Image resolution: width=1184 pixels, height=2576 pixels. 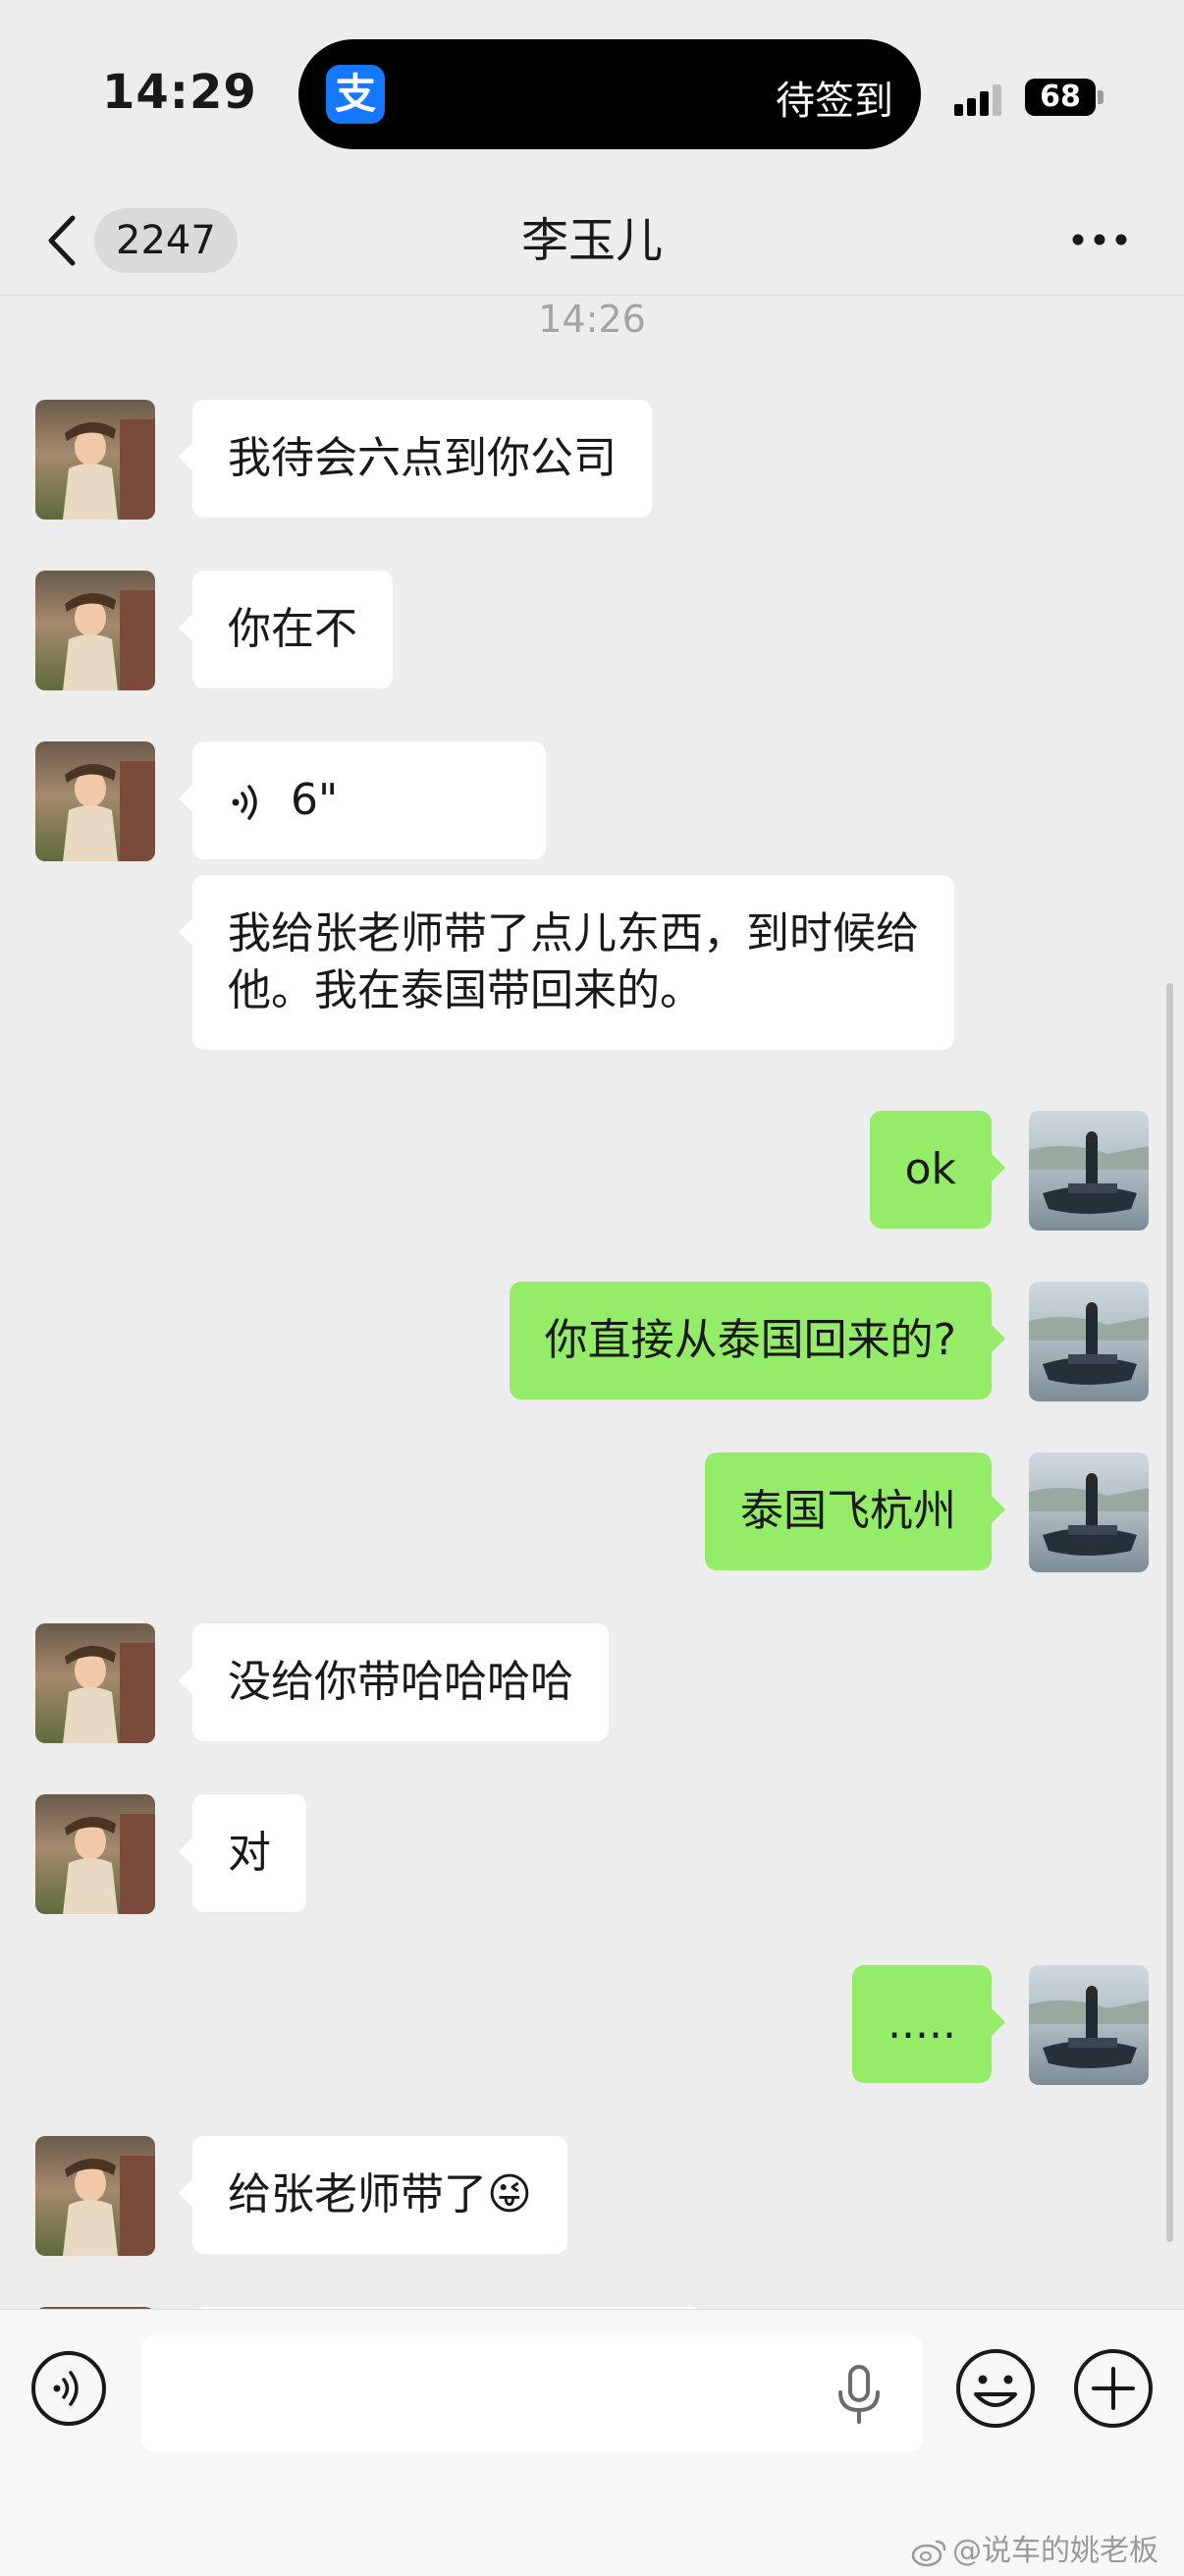 What do you see at coordinates (995, 2388) in the screenshot?
I see `emoji-icon` at bounding box center [995, 2388].